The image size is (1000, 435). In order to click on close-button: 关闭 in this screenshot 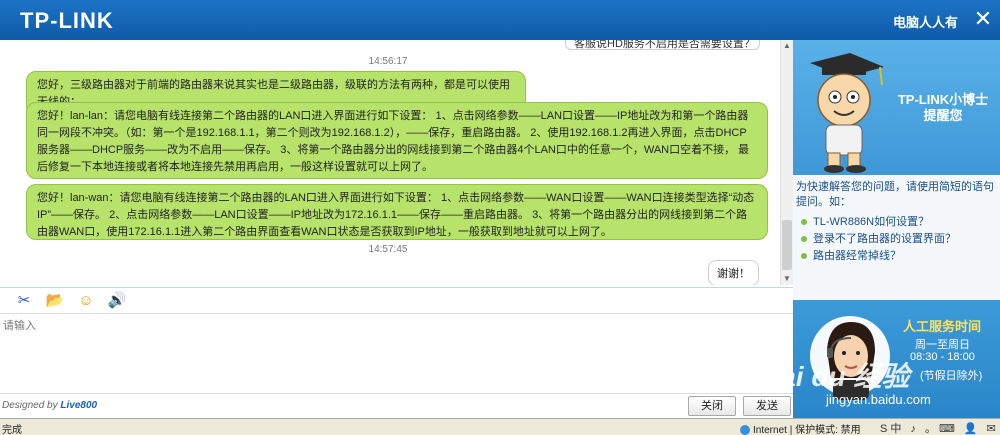, I will do `click(712, 406)`.